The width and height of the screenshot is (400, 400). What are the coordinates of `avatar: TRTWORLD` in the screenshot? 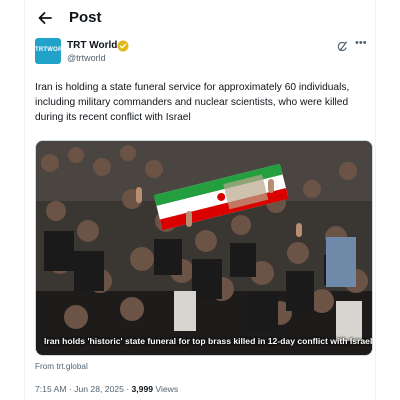 It's located at (48, 51).